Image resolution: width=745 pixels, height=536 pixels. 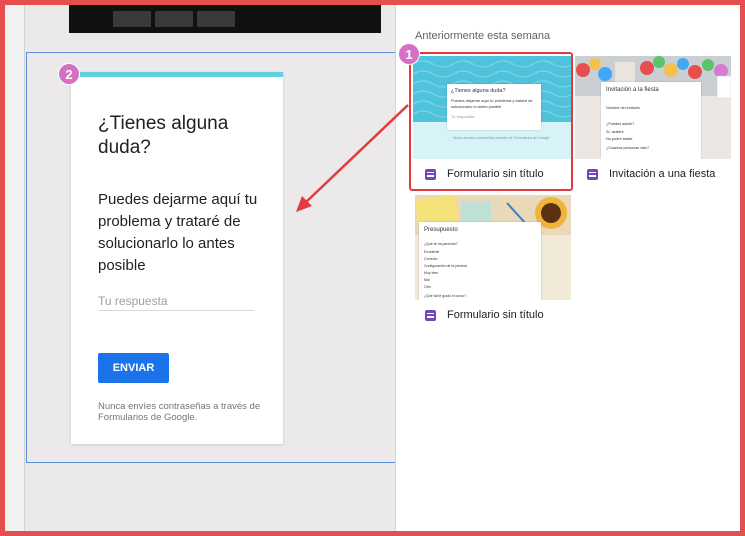 I want to click on step-badge-2: 2, so click(x=69, y=74).